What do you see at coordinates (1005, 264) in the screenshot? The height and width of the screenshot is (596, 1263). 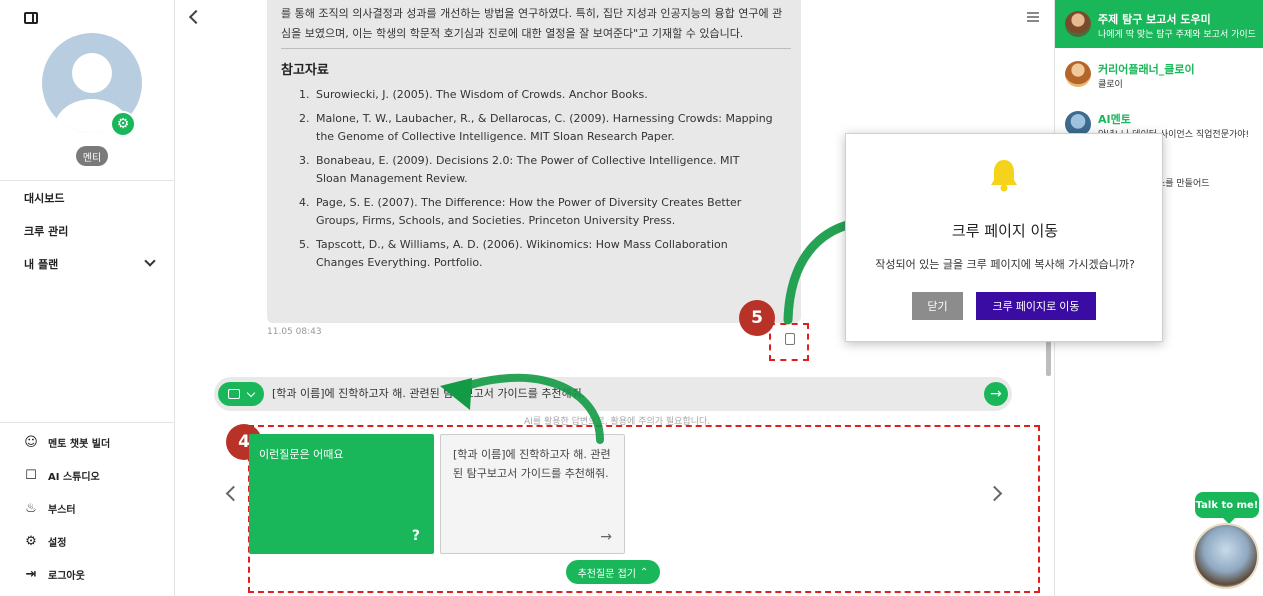 I see `dialog-message: 작성되어 있는 글을 크루 페이지에 복사해 가시겠습니까?` at bounding box center [1005, 264].